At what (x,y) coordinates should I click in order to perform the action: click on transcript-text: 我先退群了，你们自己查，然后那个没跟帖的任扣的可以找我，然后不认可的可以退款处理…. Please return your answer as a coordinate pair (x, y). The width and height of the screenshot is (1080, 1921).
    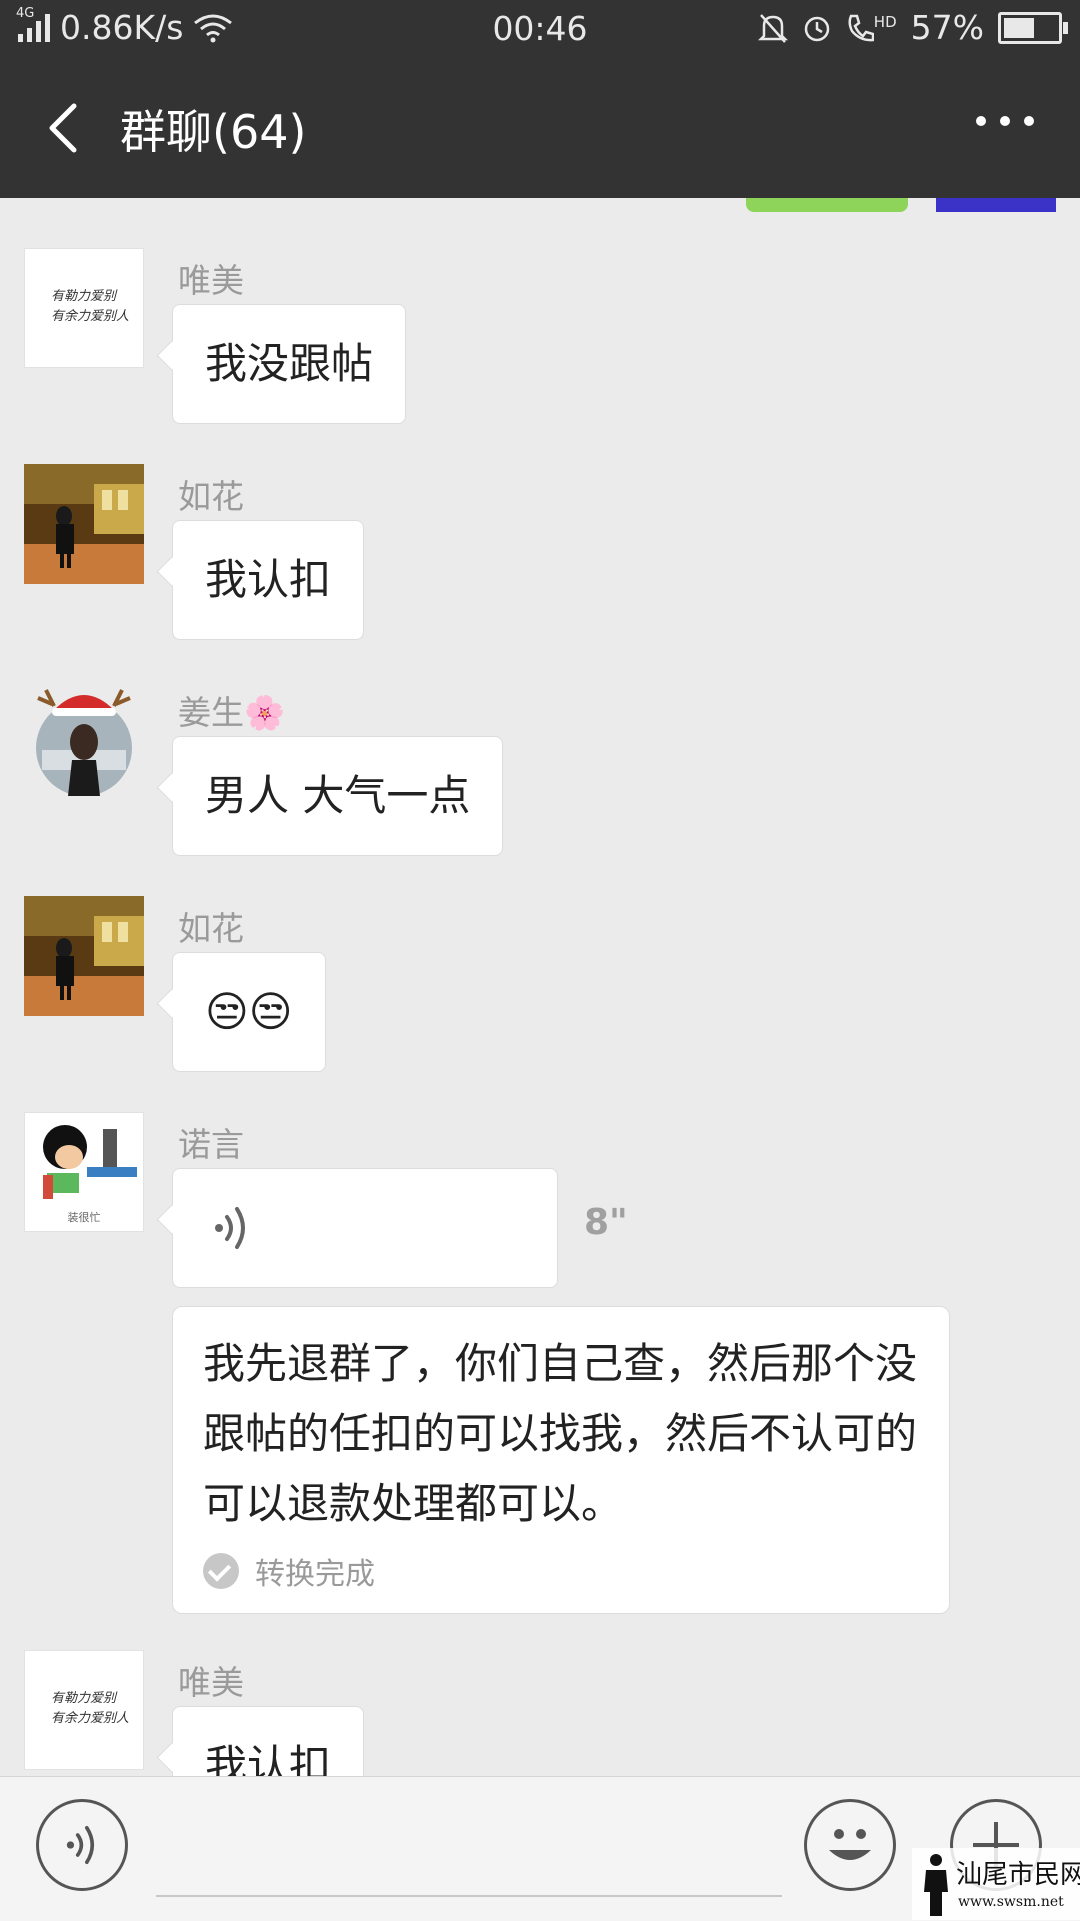
    Looking at the image, I should click on (560, 1433).